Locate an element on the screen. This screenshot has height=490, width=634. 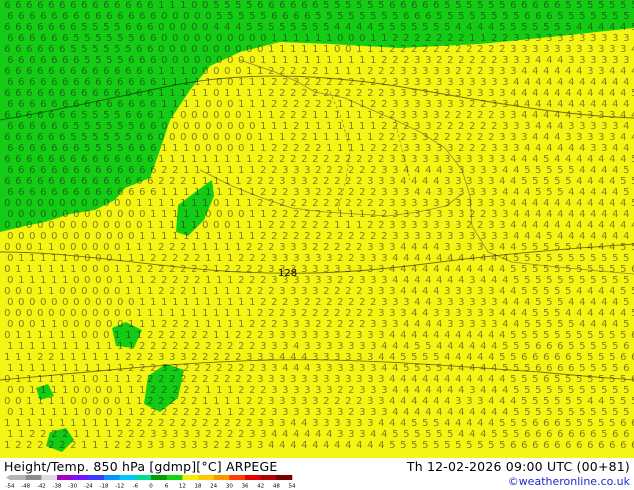
scale-swatch is located at coordinates (143, 477).